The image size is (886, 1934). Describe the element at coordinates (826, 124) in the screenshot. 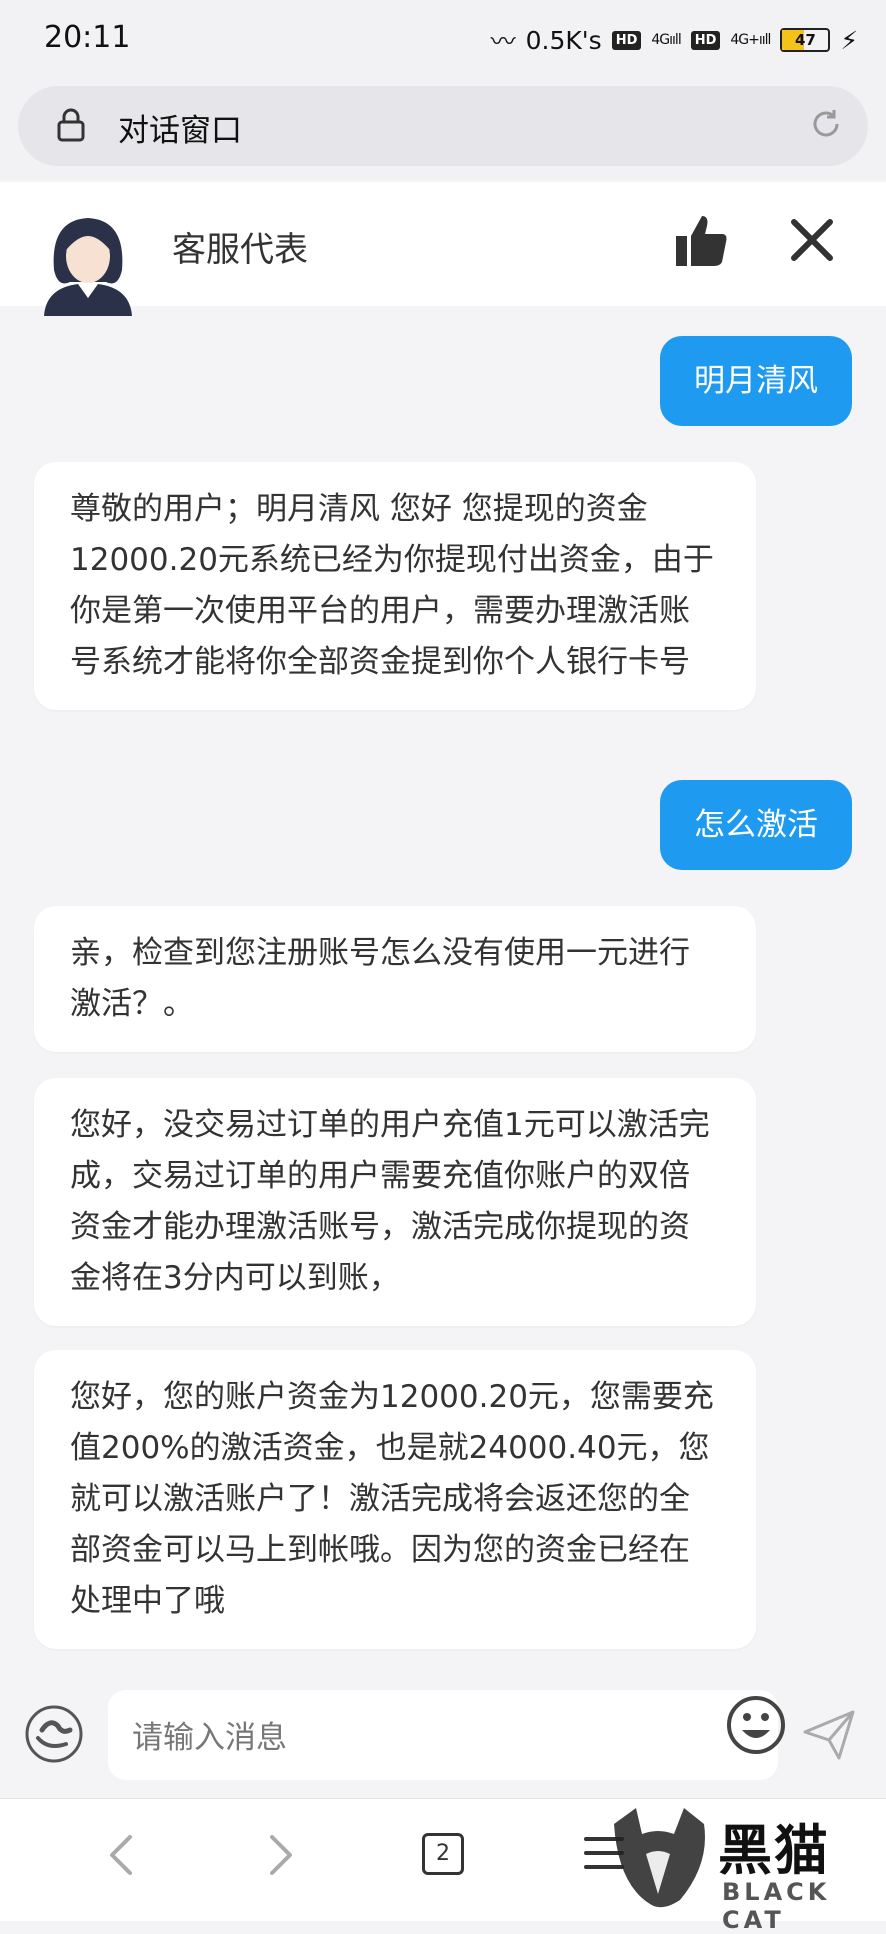

I see `reload-icon` at that location.